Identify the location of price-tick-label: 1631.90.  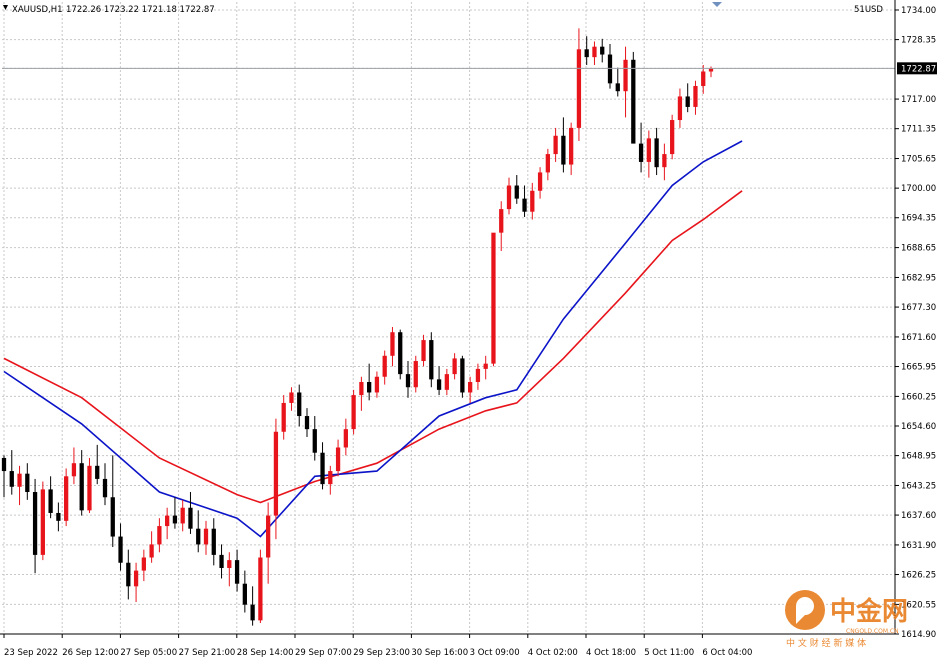
(918, 546).